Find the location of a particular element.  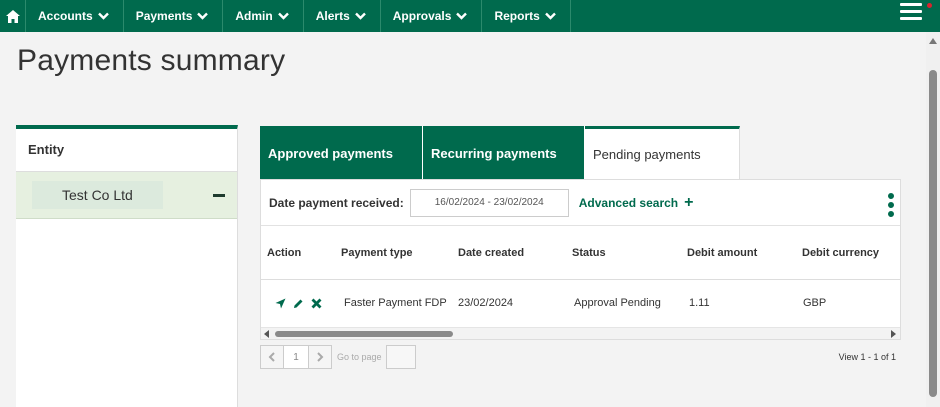

horizontal-scrollbar-thumb is located at coordinates (364, 334).